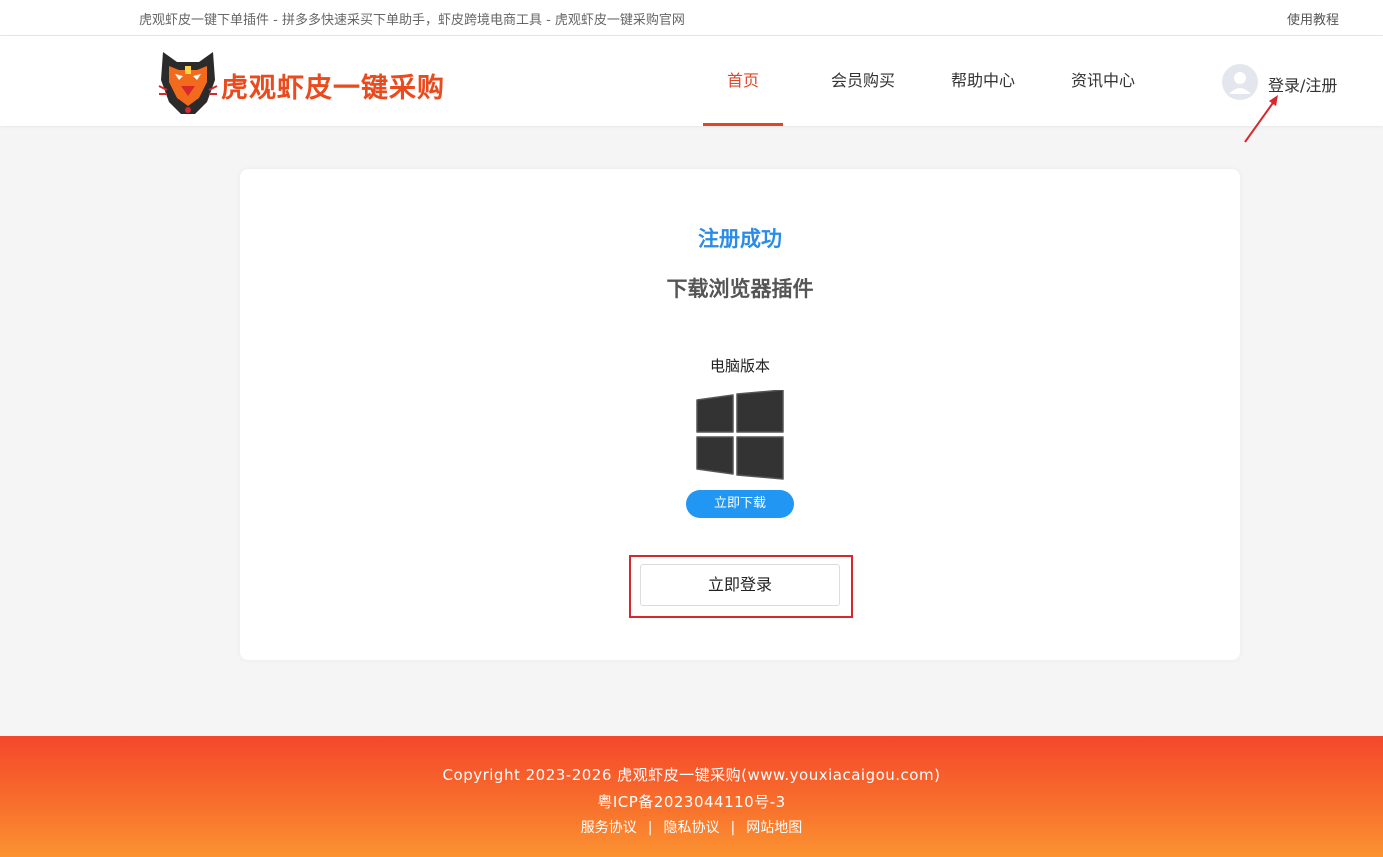 The width and height of the screenshot is (1383, 857). I want to click on nav-help-center: 帮助中心, so click(983, 81).